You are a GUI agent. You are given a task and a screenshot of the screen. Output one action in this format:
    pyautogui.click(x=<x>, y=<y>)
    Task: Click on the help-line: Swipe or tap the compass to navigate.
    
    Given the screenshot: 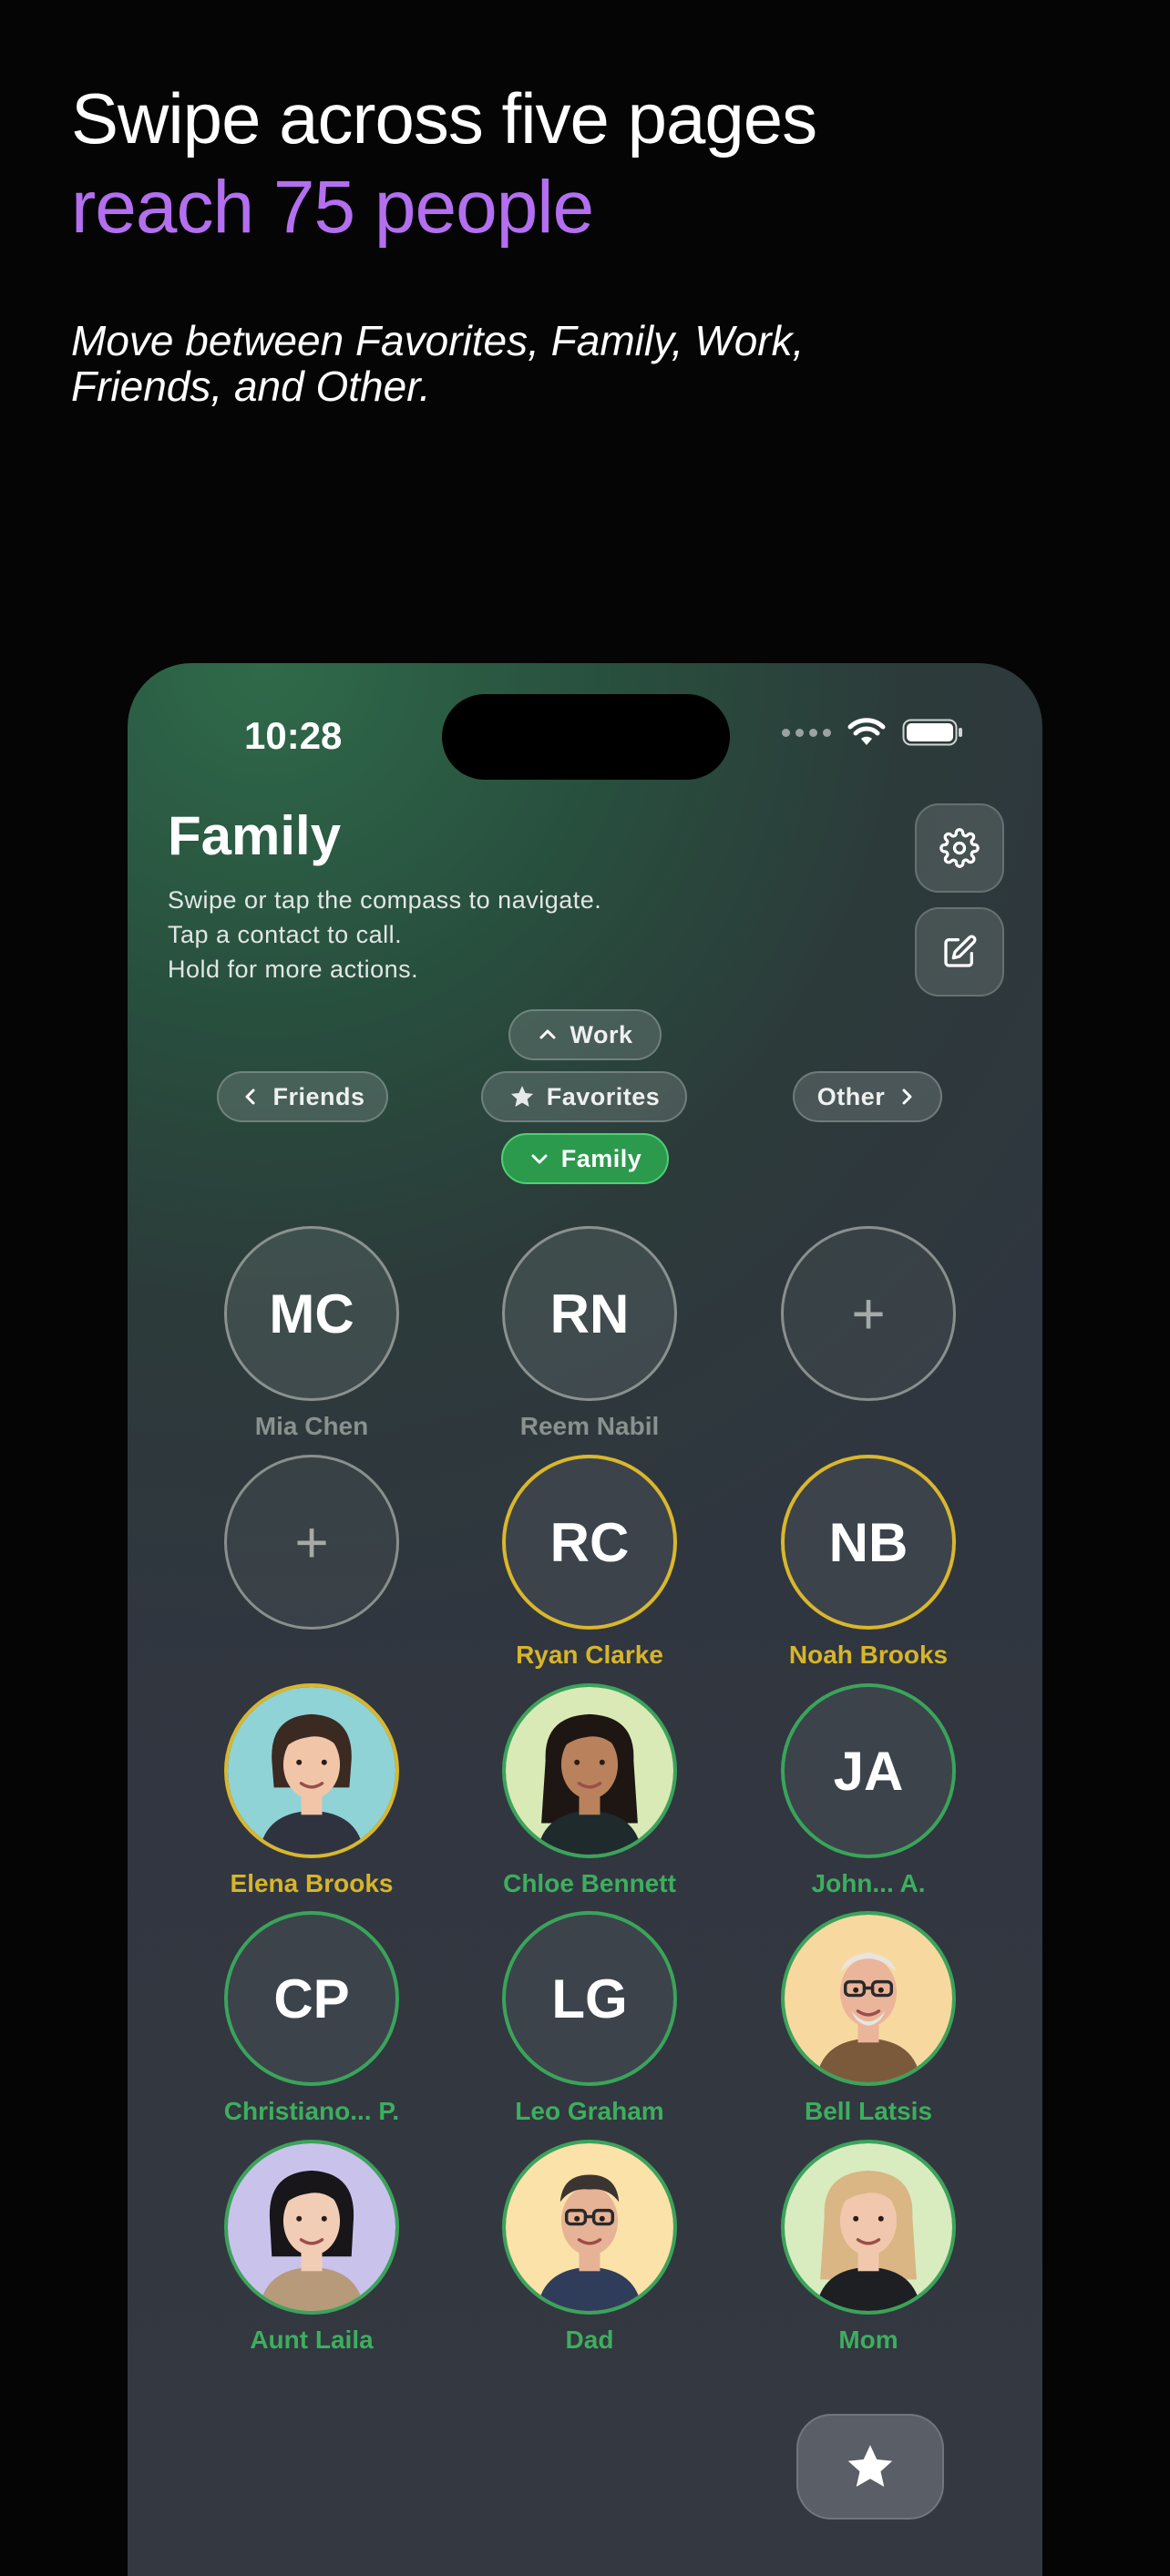 What is the action you would take?
    pyautogui.click(x=385, y=900)
    